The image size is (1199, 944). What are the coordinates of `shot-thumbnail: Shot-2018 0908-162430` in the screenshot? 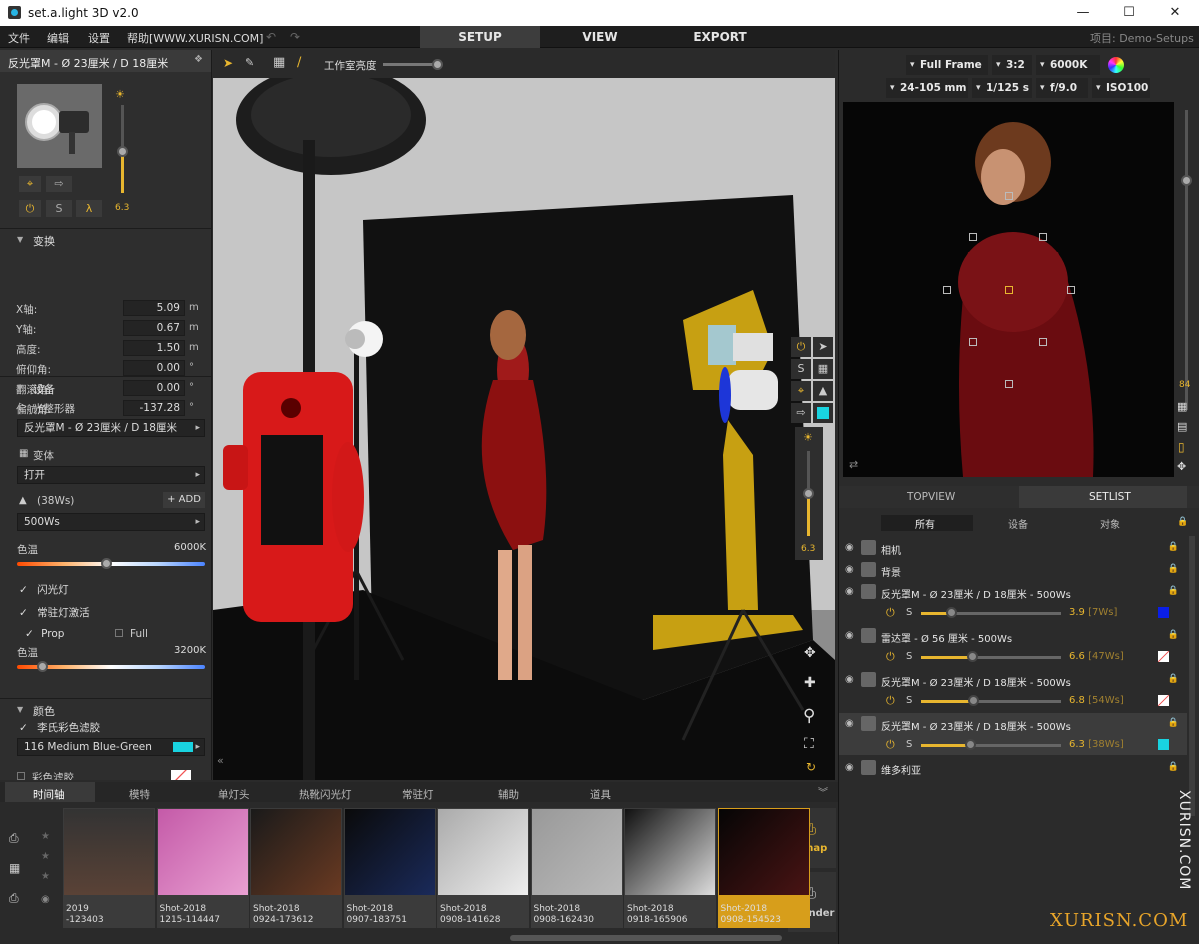 It's located at (576, 868).